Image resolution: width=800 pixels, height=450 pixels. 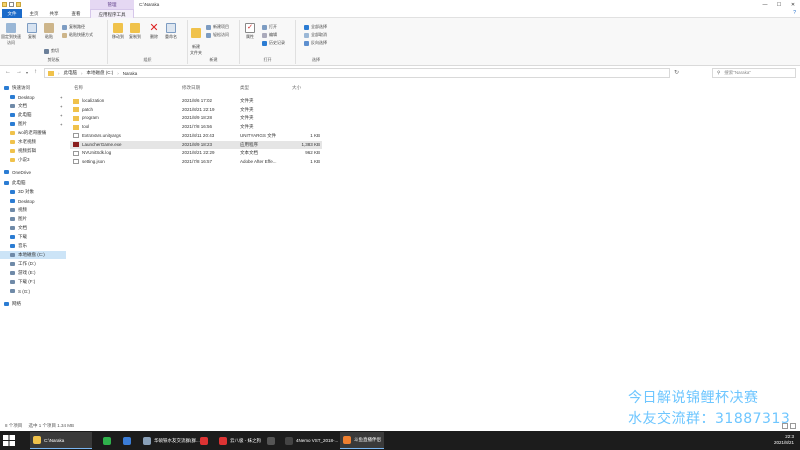 I want to click on select-none-button: 全部取消, so click(x=315, y=35).